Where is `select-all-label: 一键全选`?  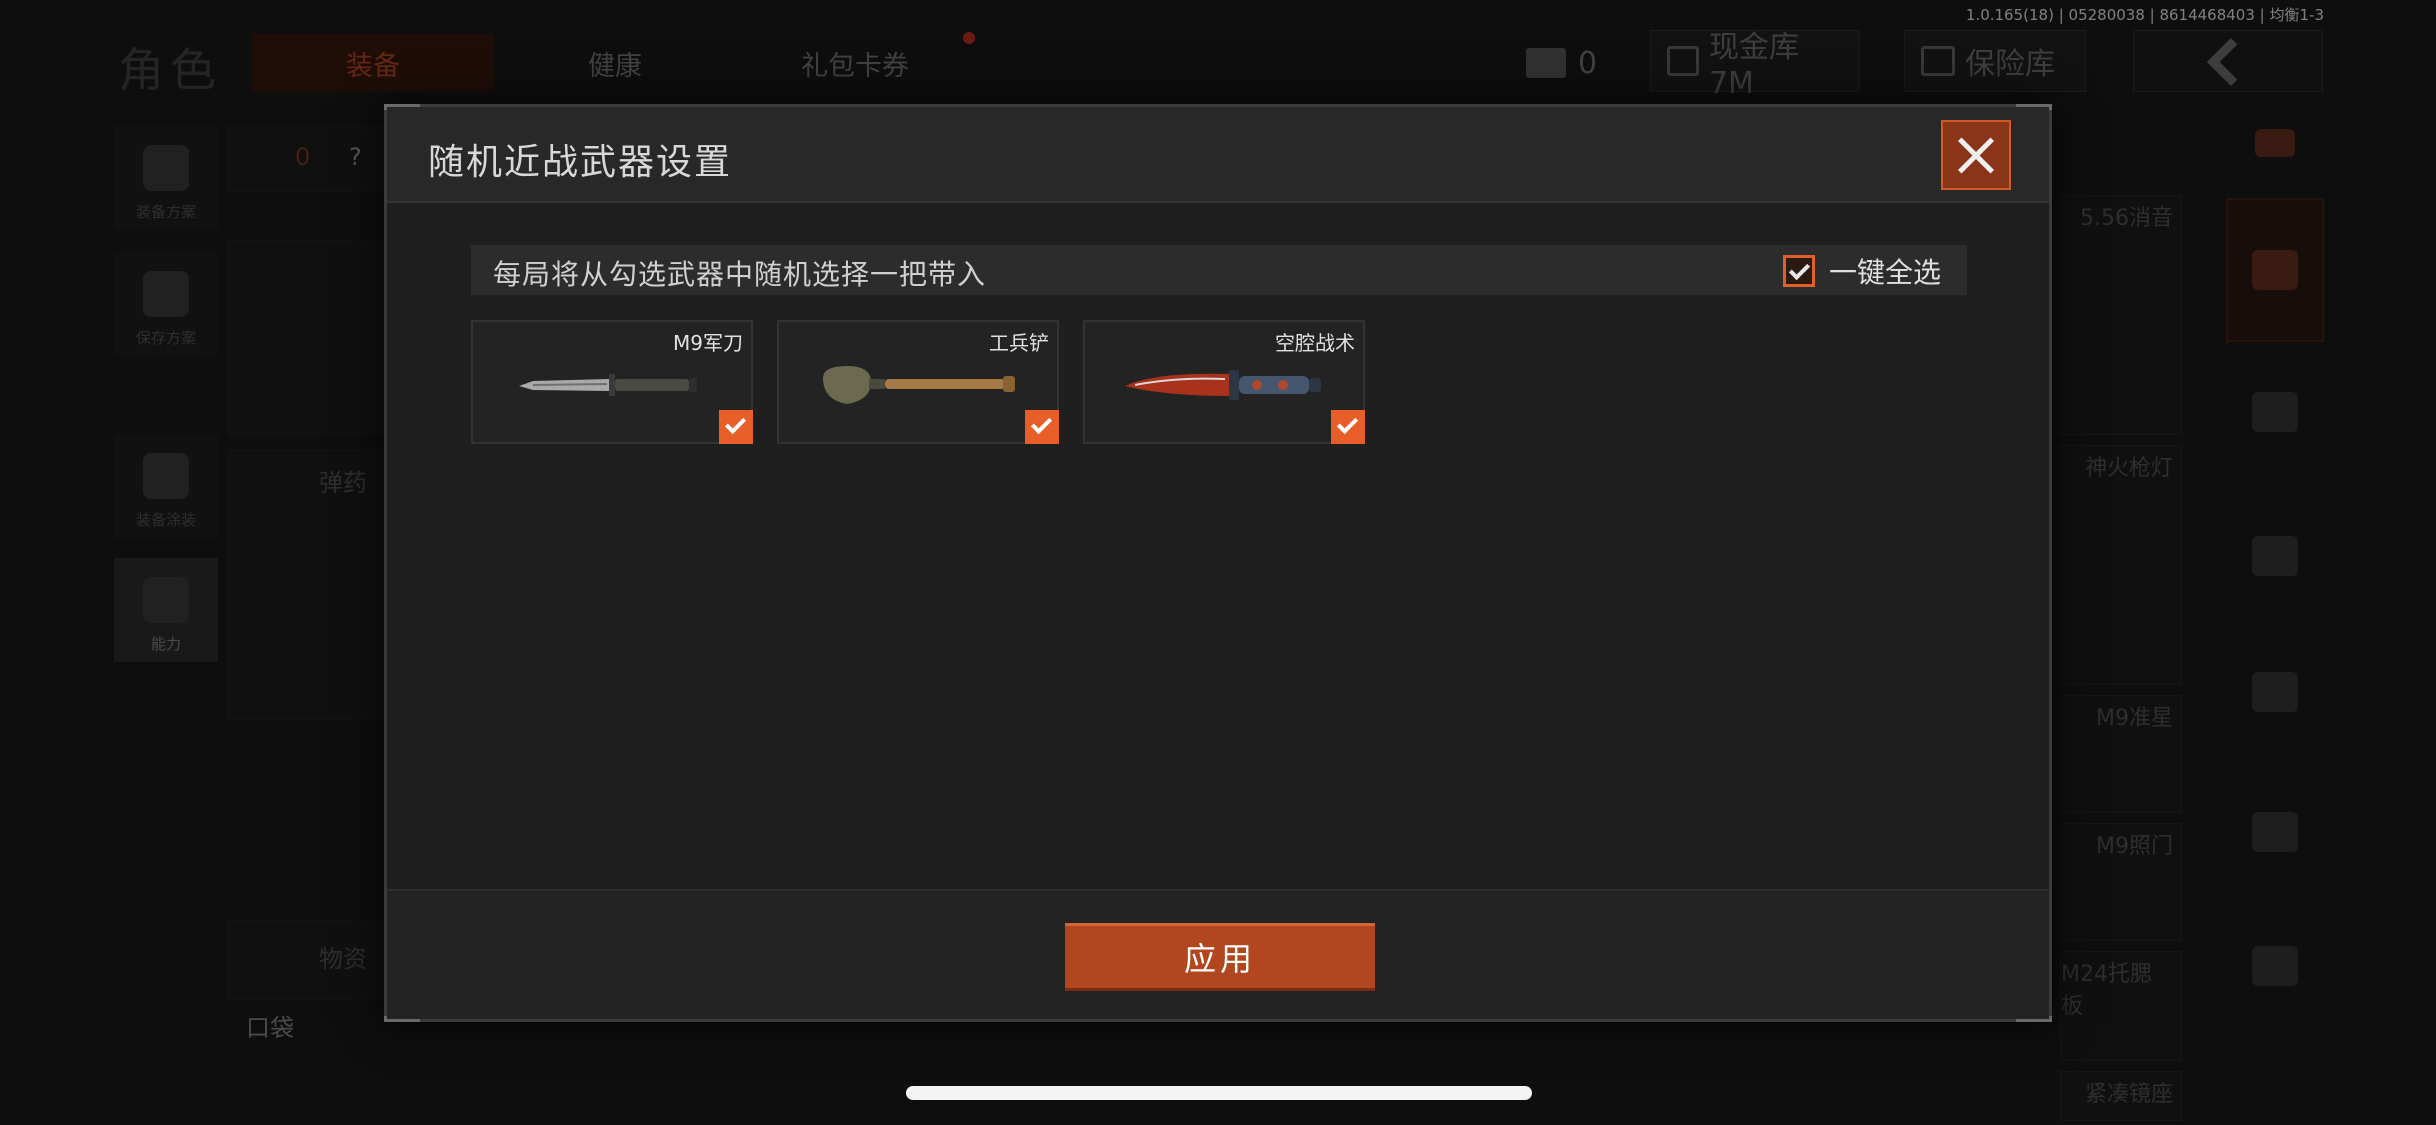
select-all-label: 一键全选 is located at coordinates (1884, 272).